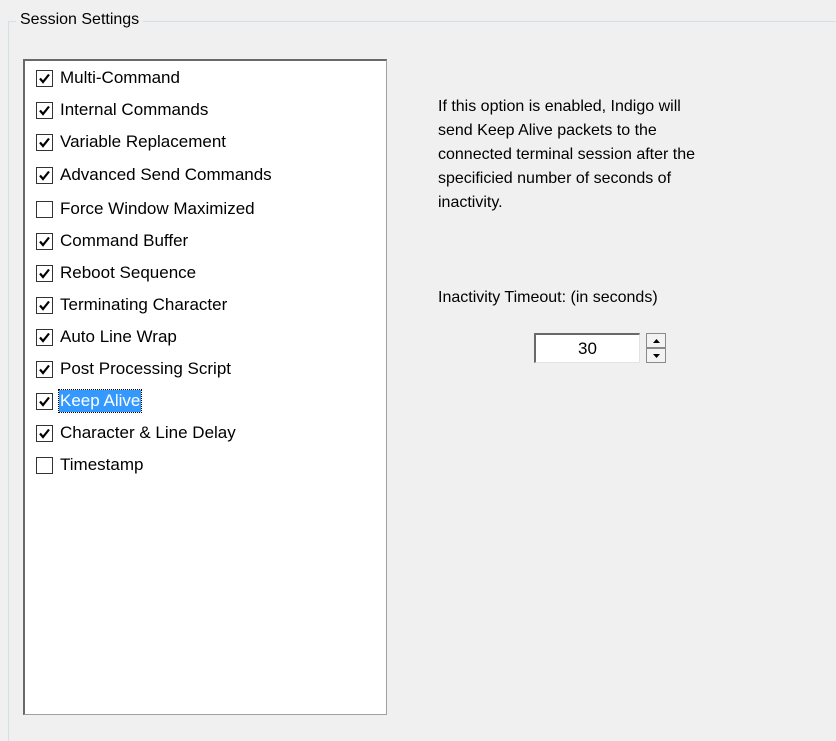 This screenshot has width=836, height=741. I want to click on list-item-label: Variable Replacement, so click(143, 141).